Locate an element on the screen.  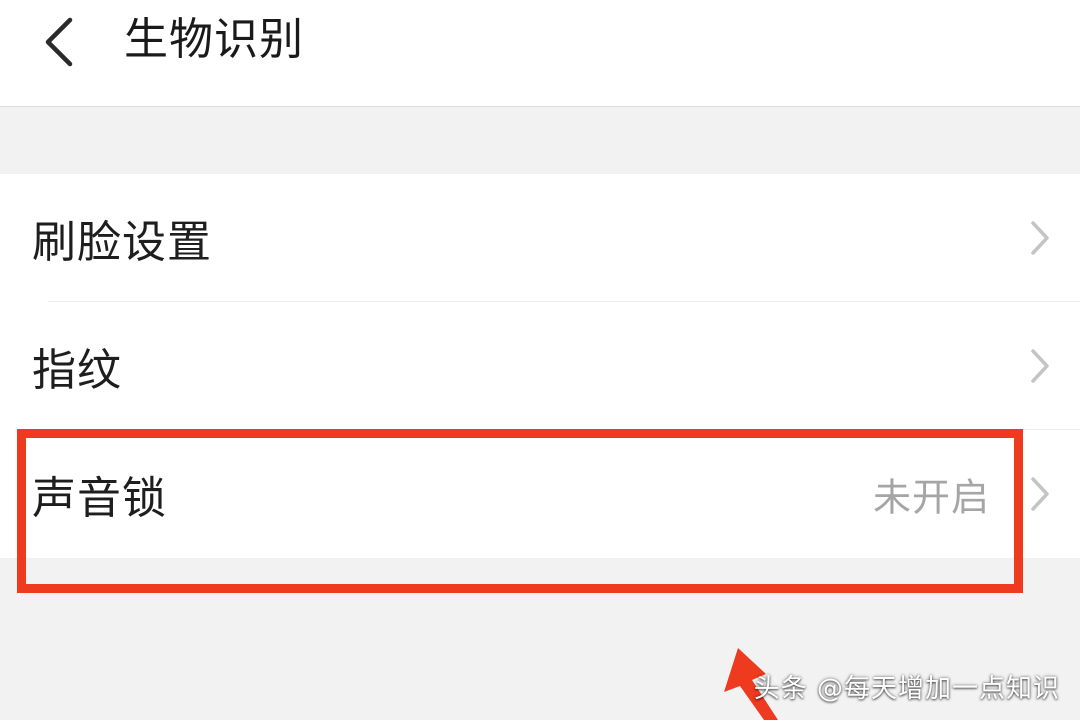
watermark: 头条 @每天增加一点知识 is located at coordinates (906, 689).